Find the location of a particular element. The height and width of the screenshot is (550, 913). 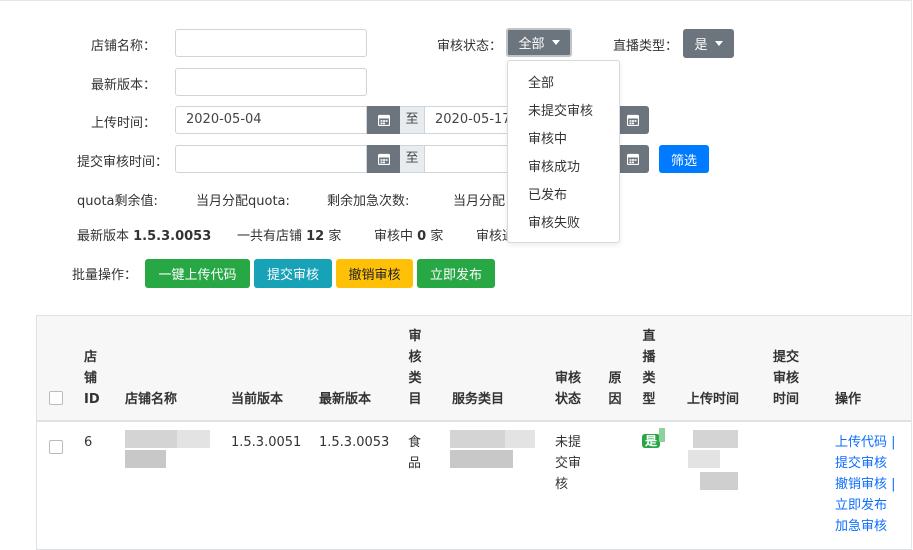

cell-latest-version: 1.5.3.0053 is located at coordinates (354, 442).